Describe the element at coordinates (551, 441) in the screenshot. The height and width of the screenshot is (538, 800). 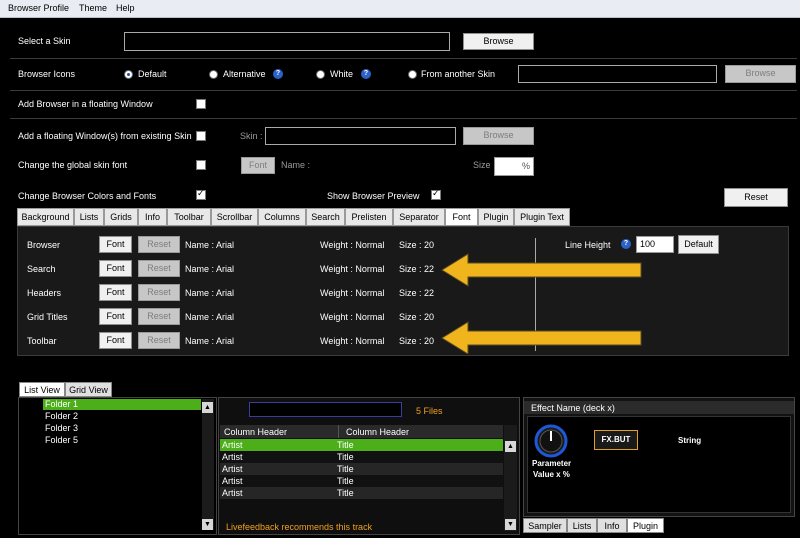
I see `parameter-knob-icon` at that location.